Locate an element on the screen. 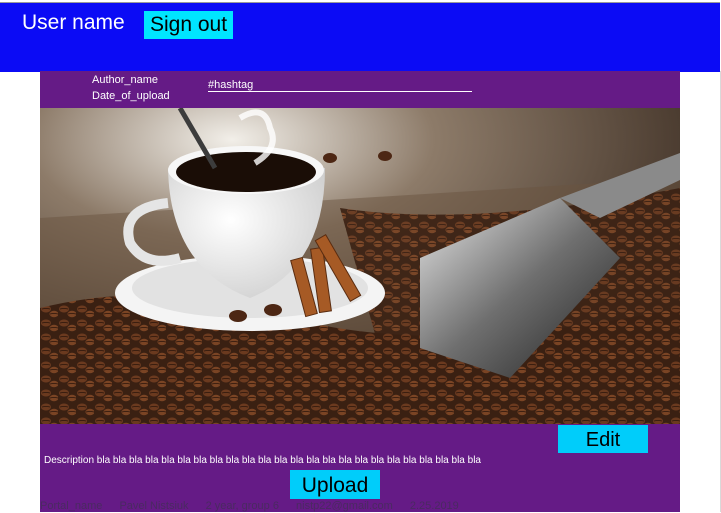 The image size is (721, 513). post-meta: Author_name Date_of_upload is located at coordinates (131, 88).